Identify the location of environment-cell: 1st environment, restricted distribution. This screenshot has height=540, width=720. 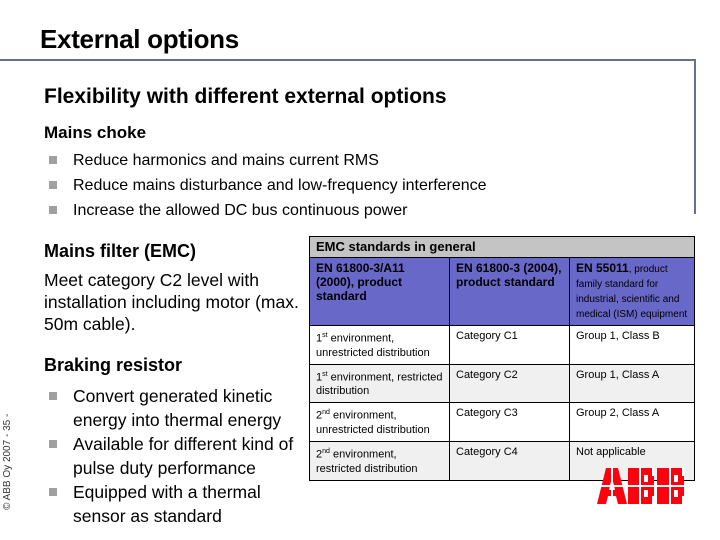
(379, 383).